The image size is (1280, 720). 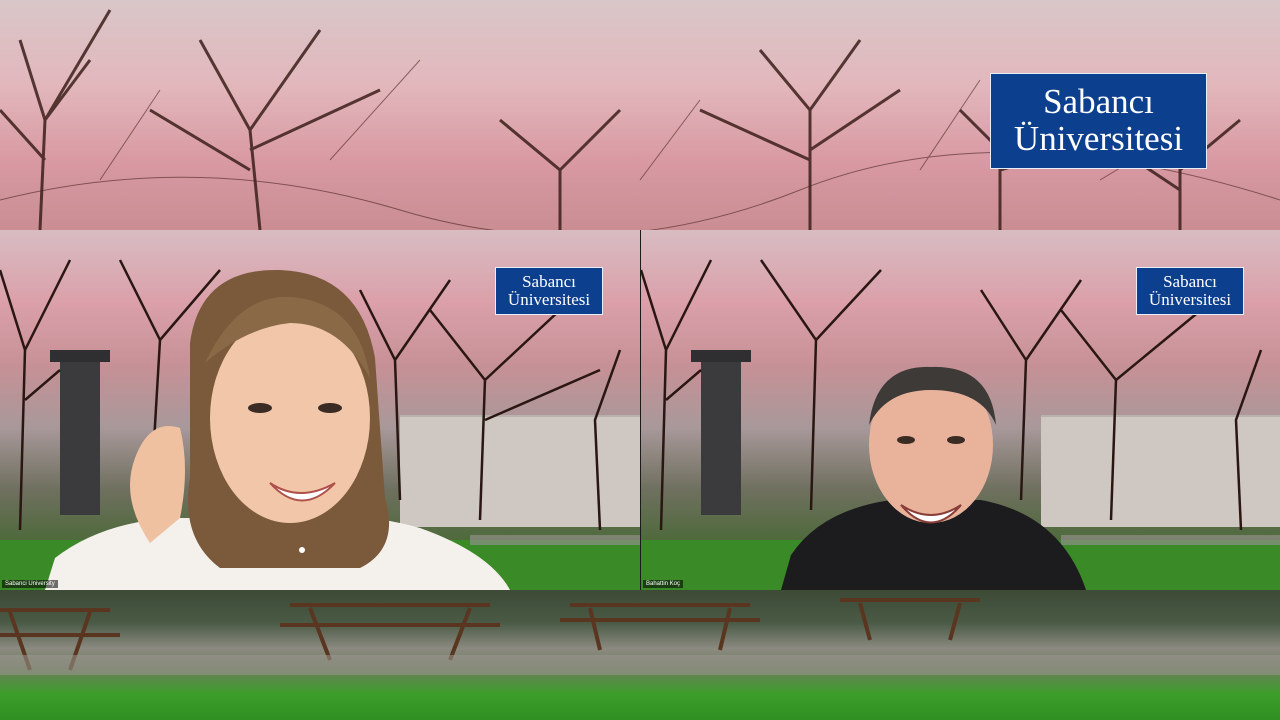 What do you see at coordinates (1098, 138) in the screenshot?
I see `logo-line-2: Üniversitesi` at bounding box center [1098, 138].